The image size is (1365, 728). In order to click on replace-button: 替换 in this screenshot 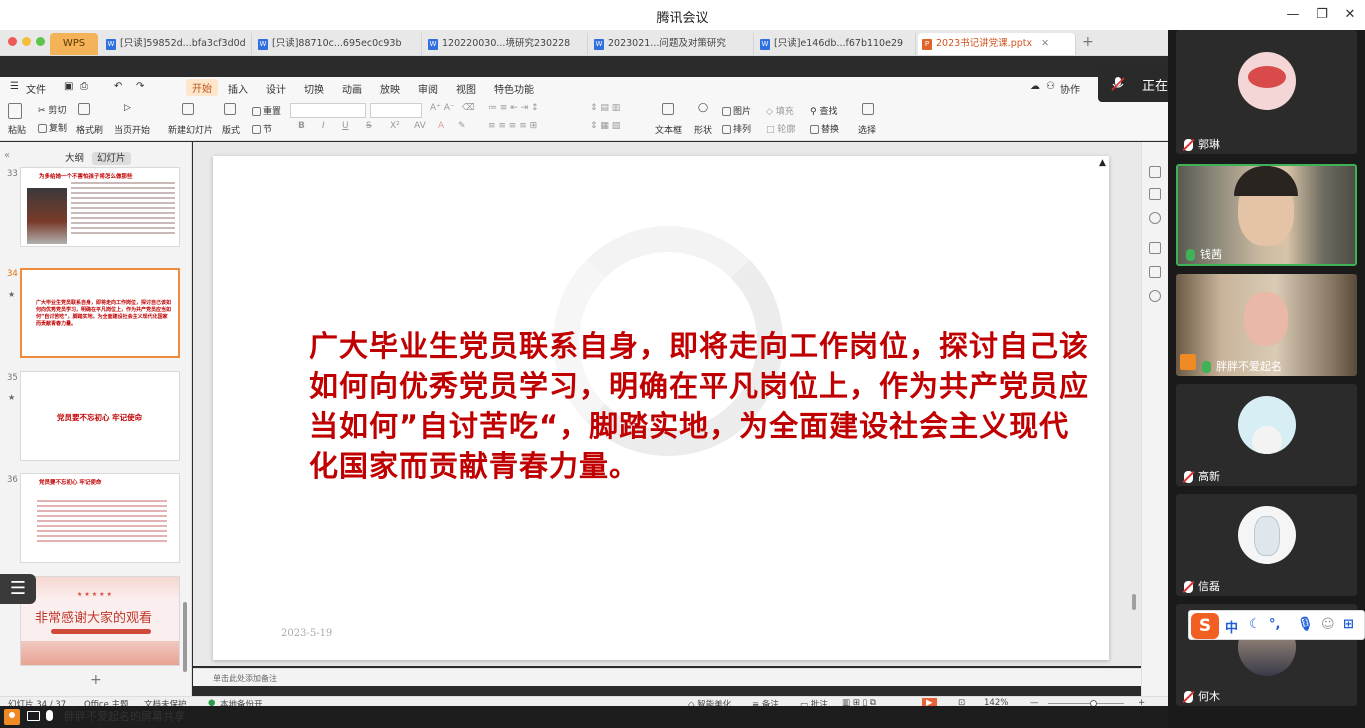, I will do `click(824, 128)`.